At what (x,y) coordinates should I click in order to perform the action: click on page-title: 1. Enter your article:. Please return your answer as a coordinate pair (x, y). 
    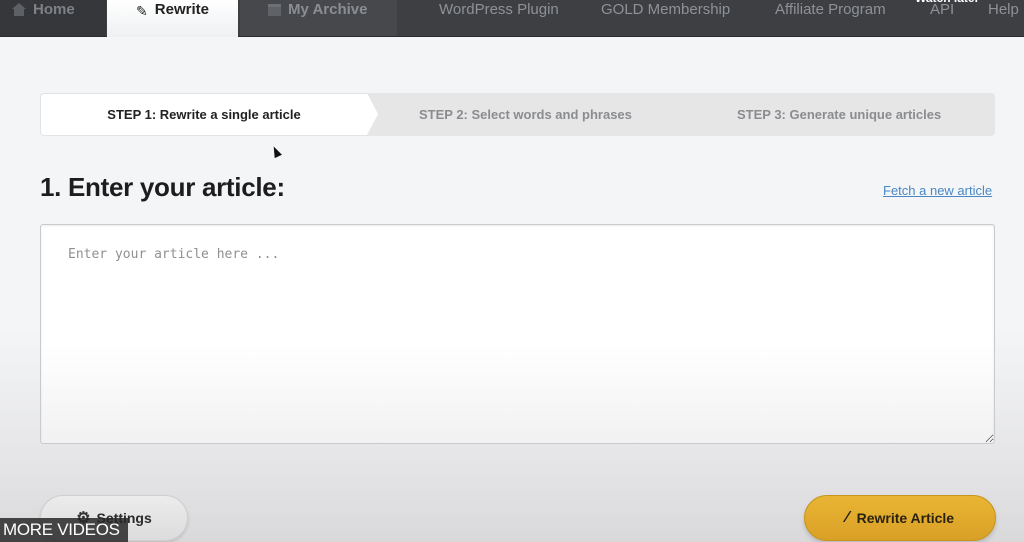
    Looking at the image, I should click on (162, 187).